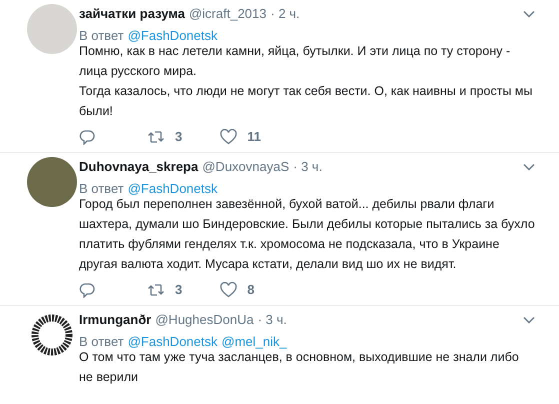  I want to click on user-handle: @icraft_2013, so click(227, 14).